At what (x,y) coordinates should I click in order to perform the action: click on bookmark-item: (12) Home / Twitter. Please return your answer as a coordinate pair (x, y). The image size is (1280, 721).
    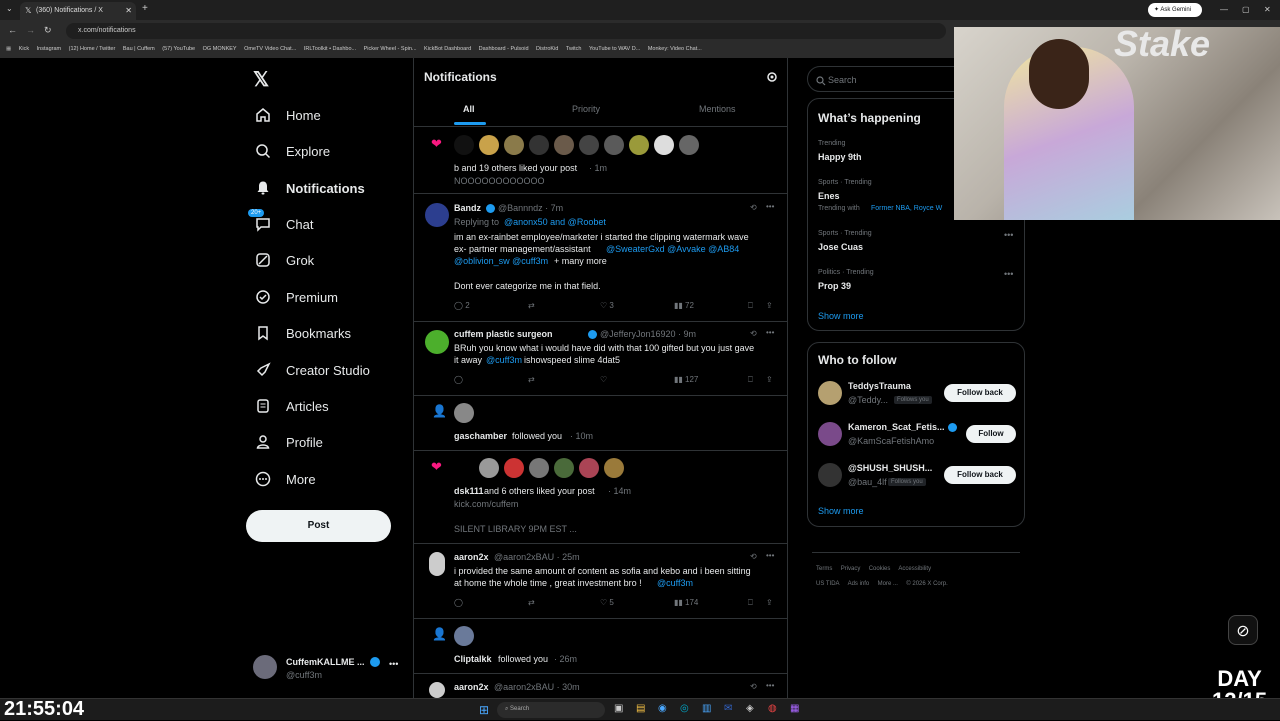
    Looking at the image, I should click on (92, 49).